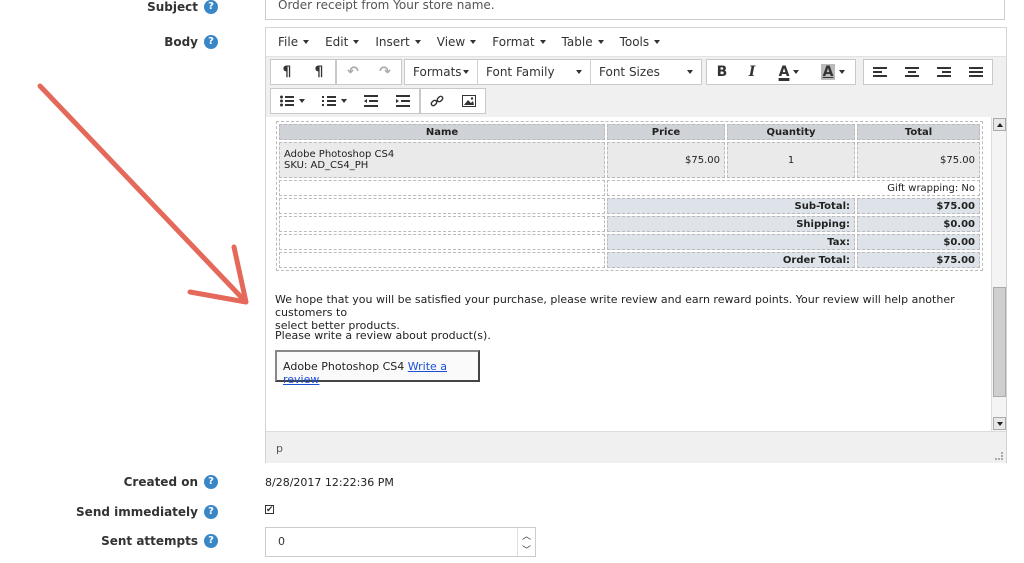  Describe the element at coordinates (143, 194) in the screenshot. I see `annotation-arrow-icon` at that location.